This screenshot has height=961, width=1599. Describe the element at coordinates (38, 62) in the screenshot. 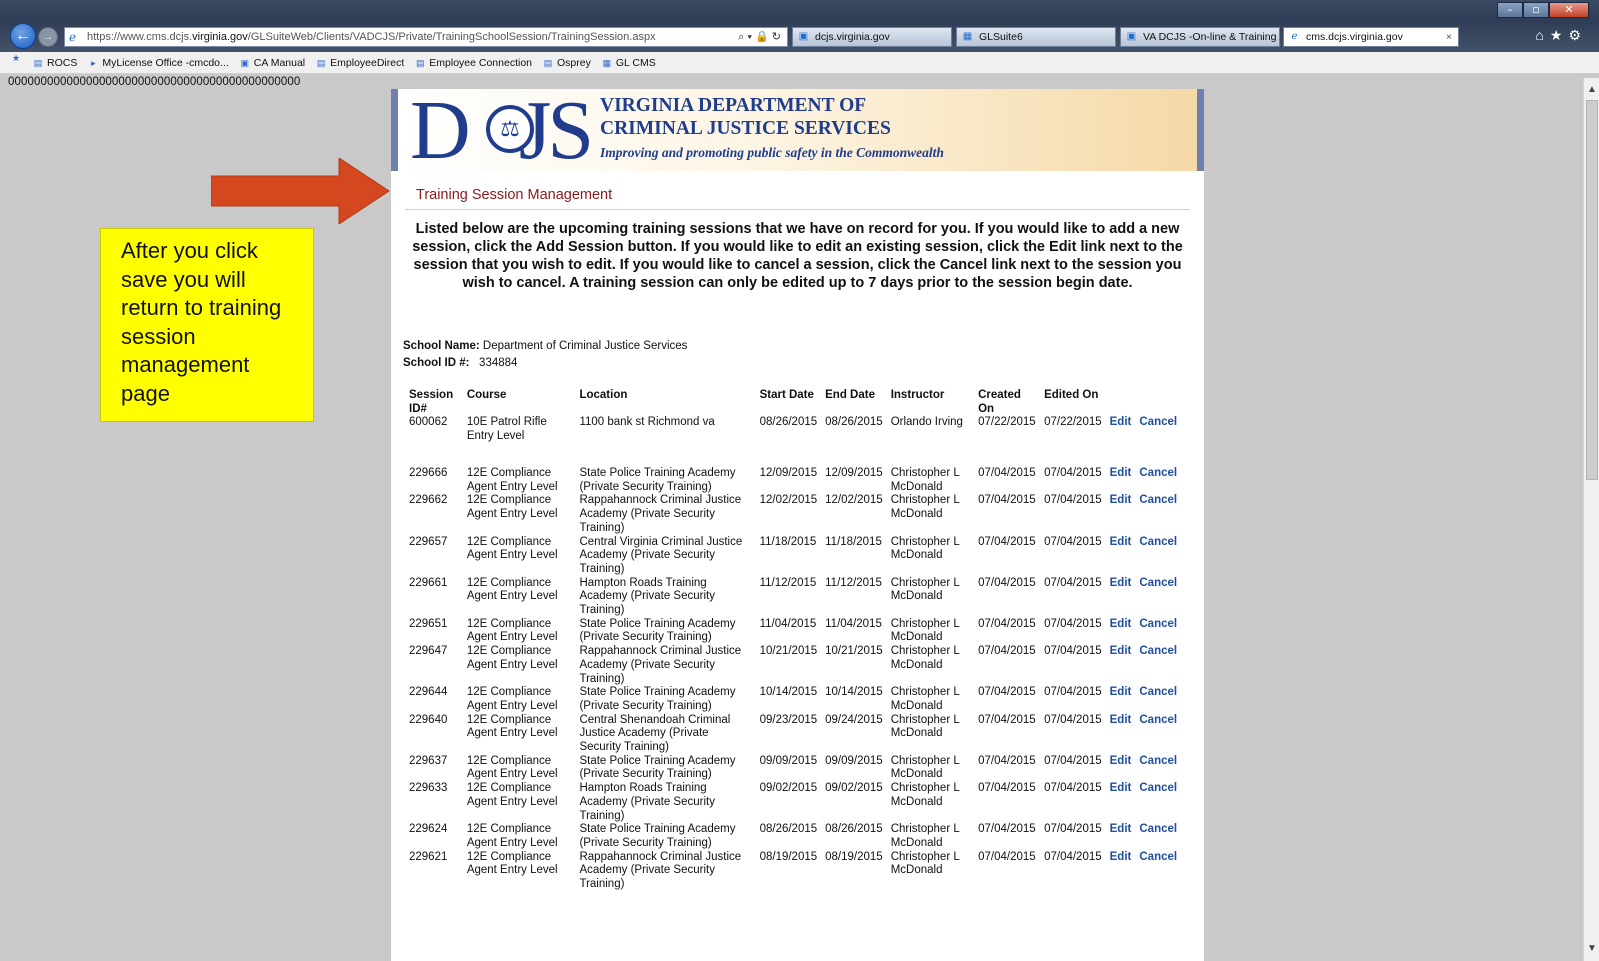

I see `page-icon: ▤` at that location.